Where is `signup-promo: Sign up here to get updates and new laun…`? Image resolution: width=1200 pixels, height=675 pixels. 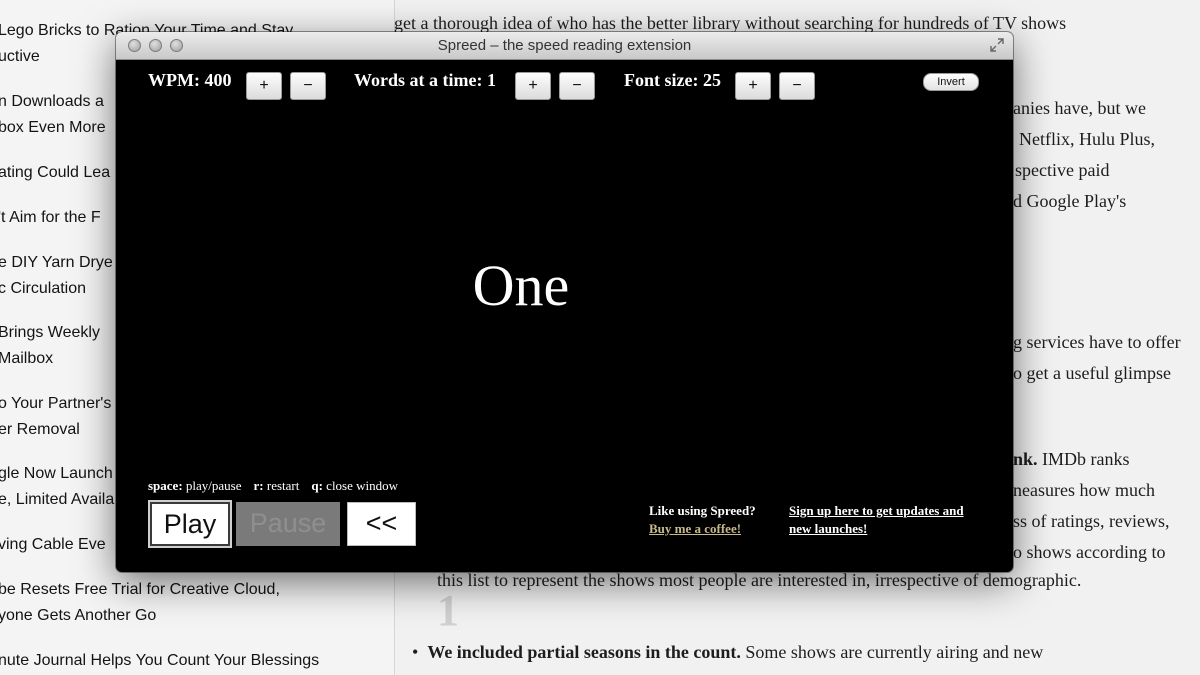 signup-promo: Sign up here to get updates and new laun… is located at coordinates (876, 520).